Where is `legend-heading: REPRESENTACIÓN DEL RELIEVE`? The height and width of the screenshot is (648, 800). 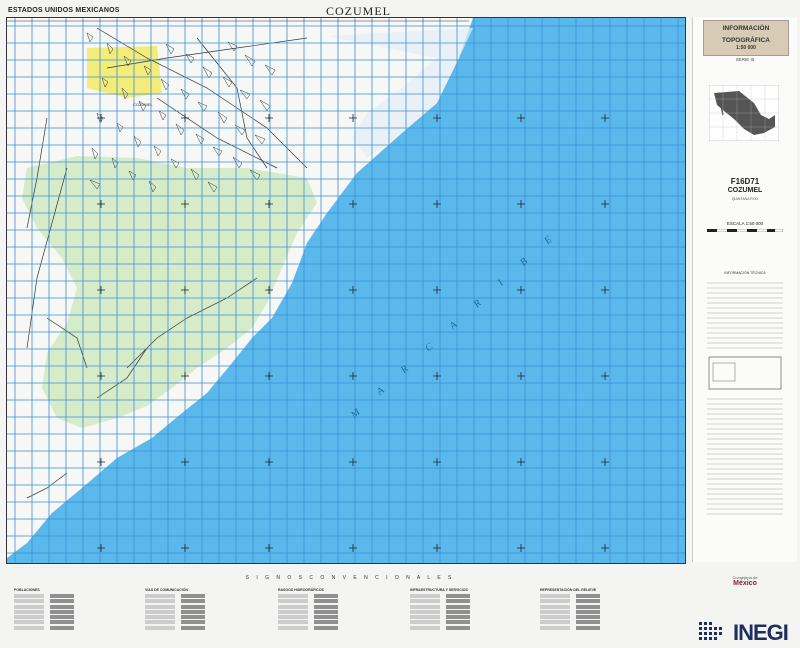 legend-heading: REPRESENTACIÓN DEL RELIEVE is located at coordinates (568, 590).